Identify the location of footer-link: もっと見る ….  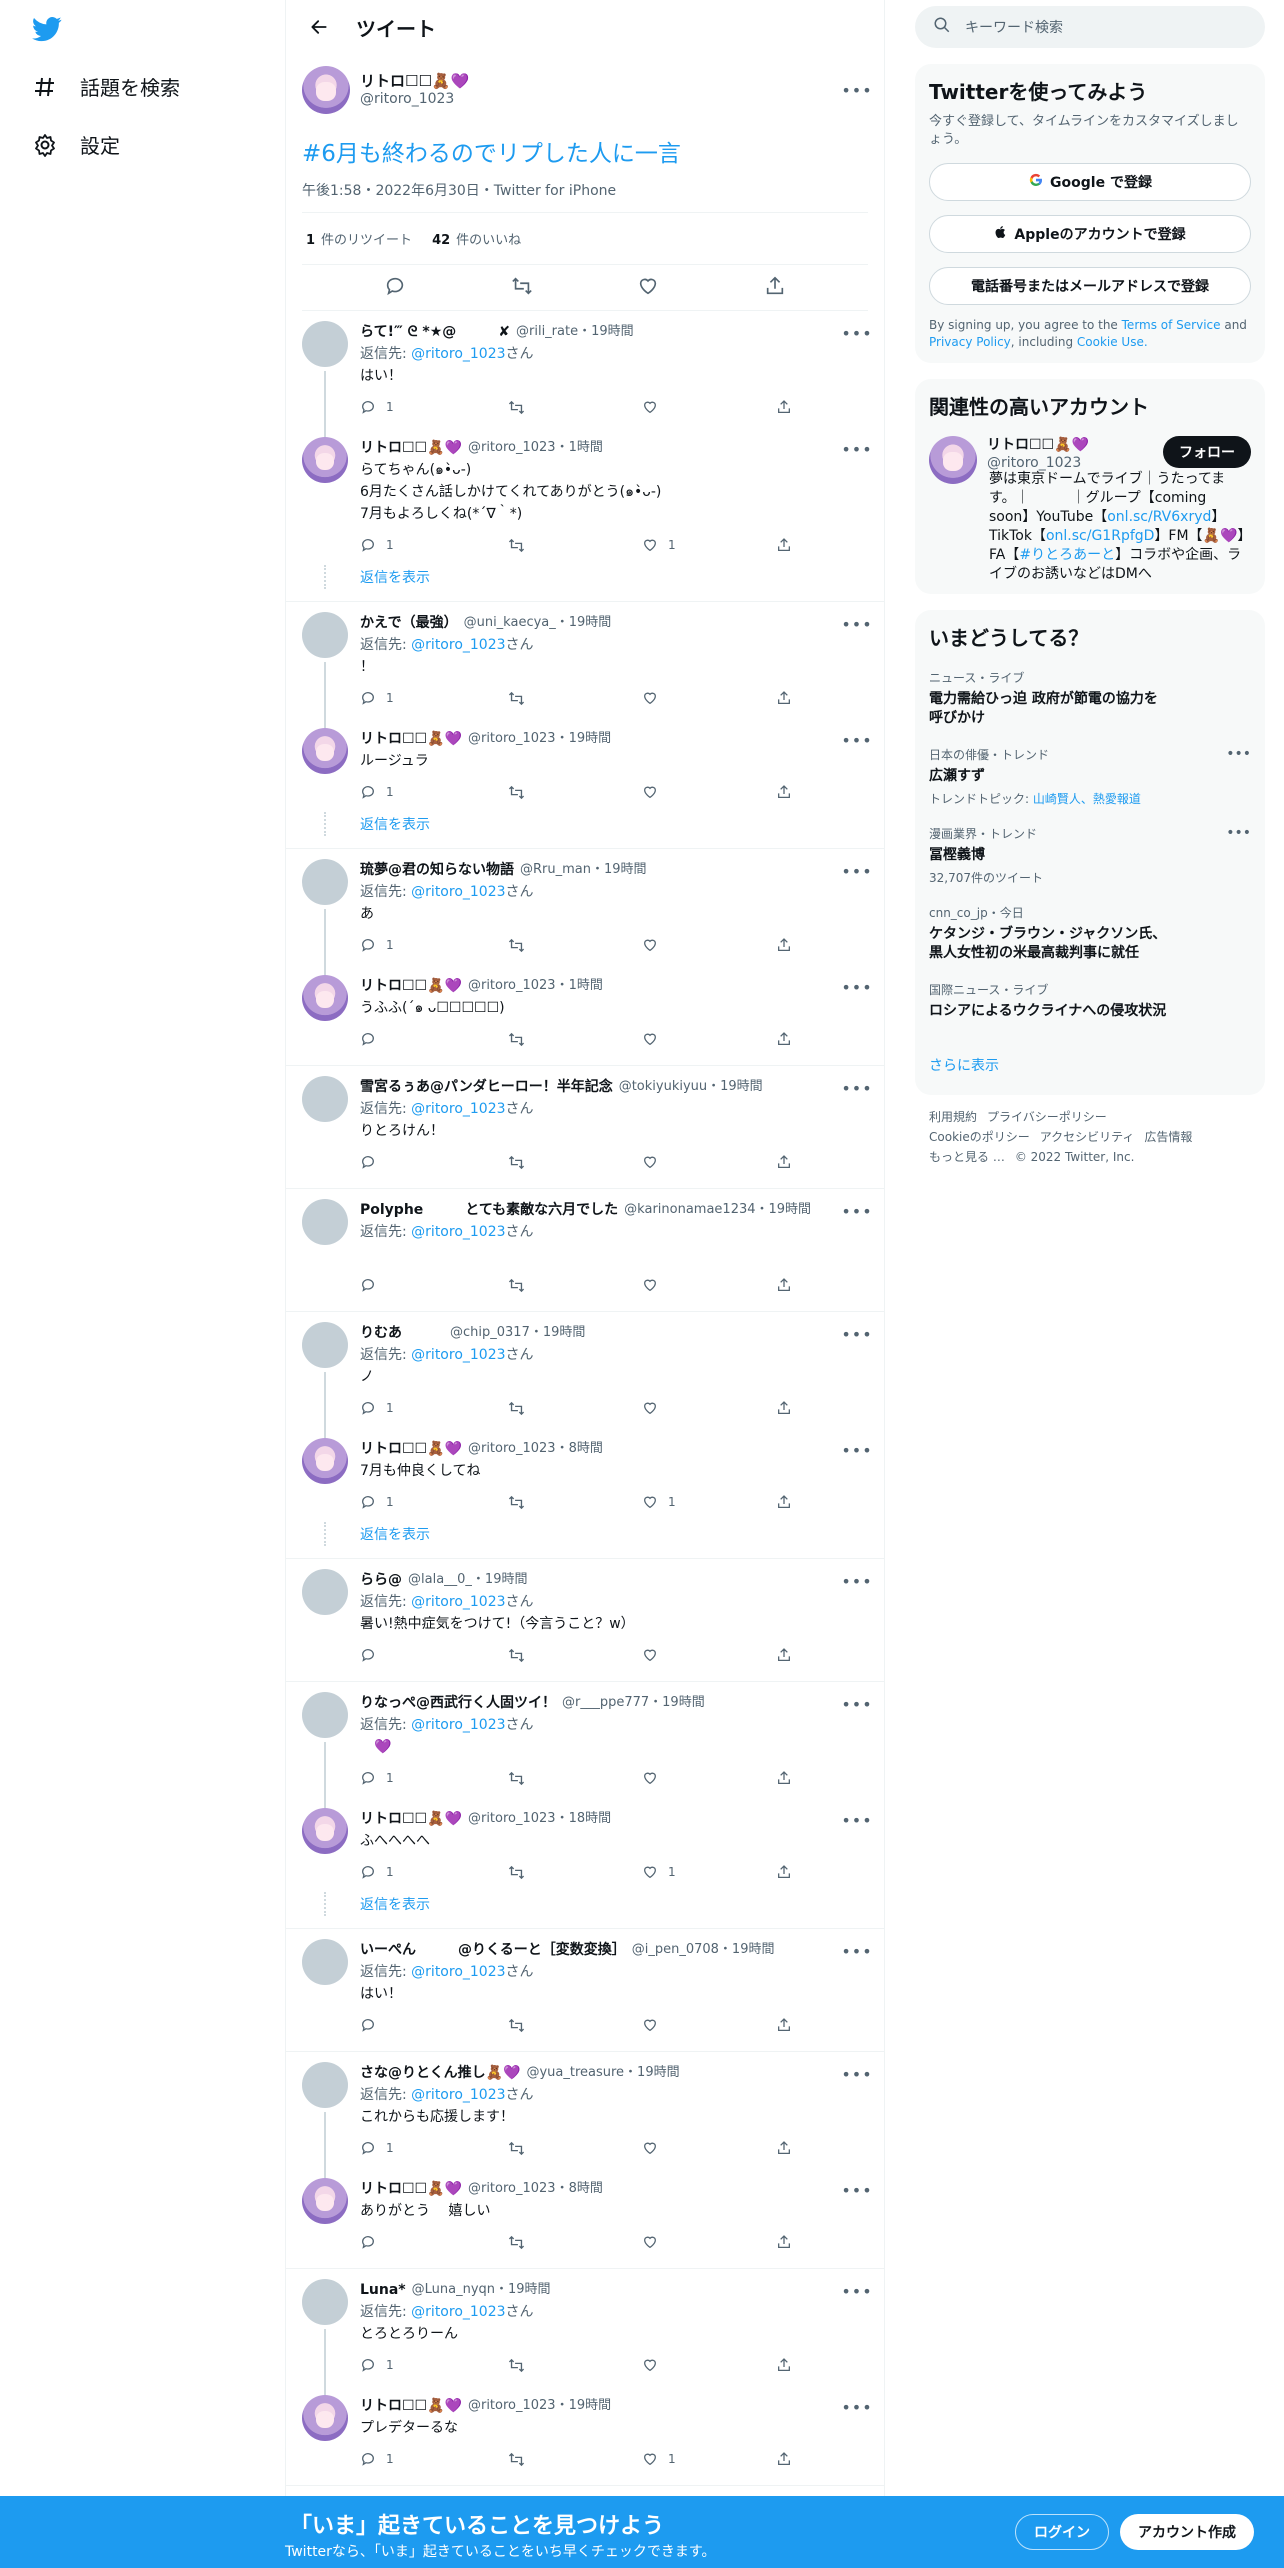
(967, 1157).